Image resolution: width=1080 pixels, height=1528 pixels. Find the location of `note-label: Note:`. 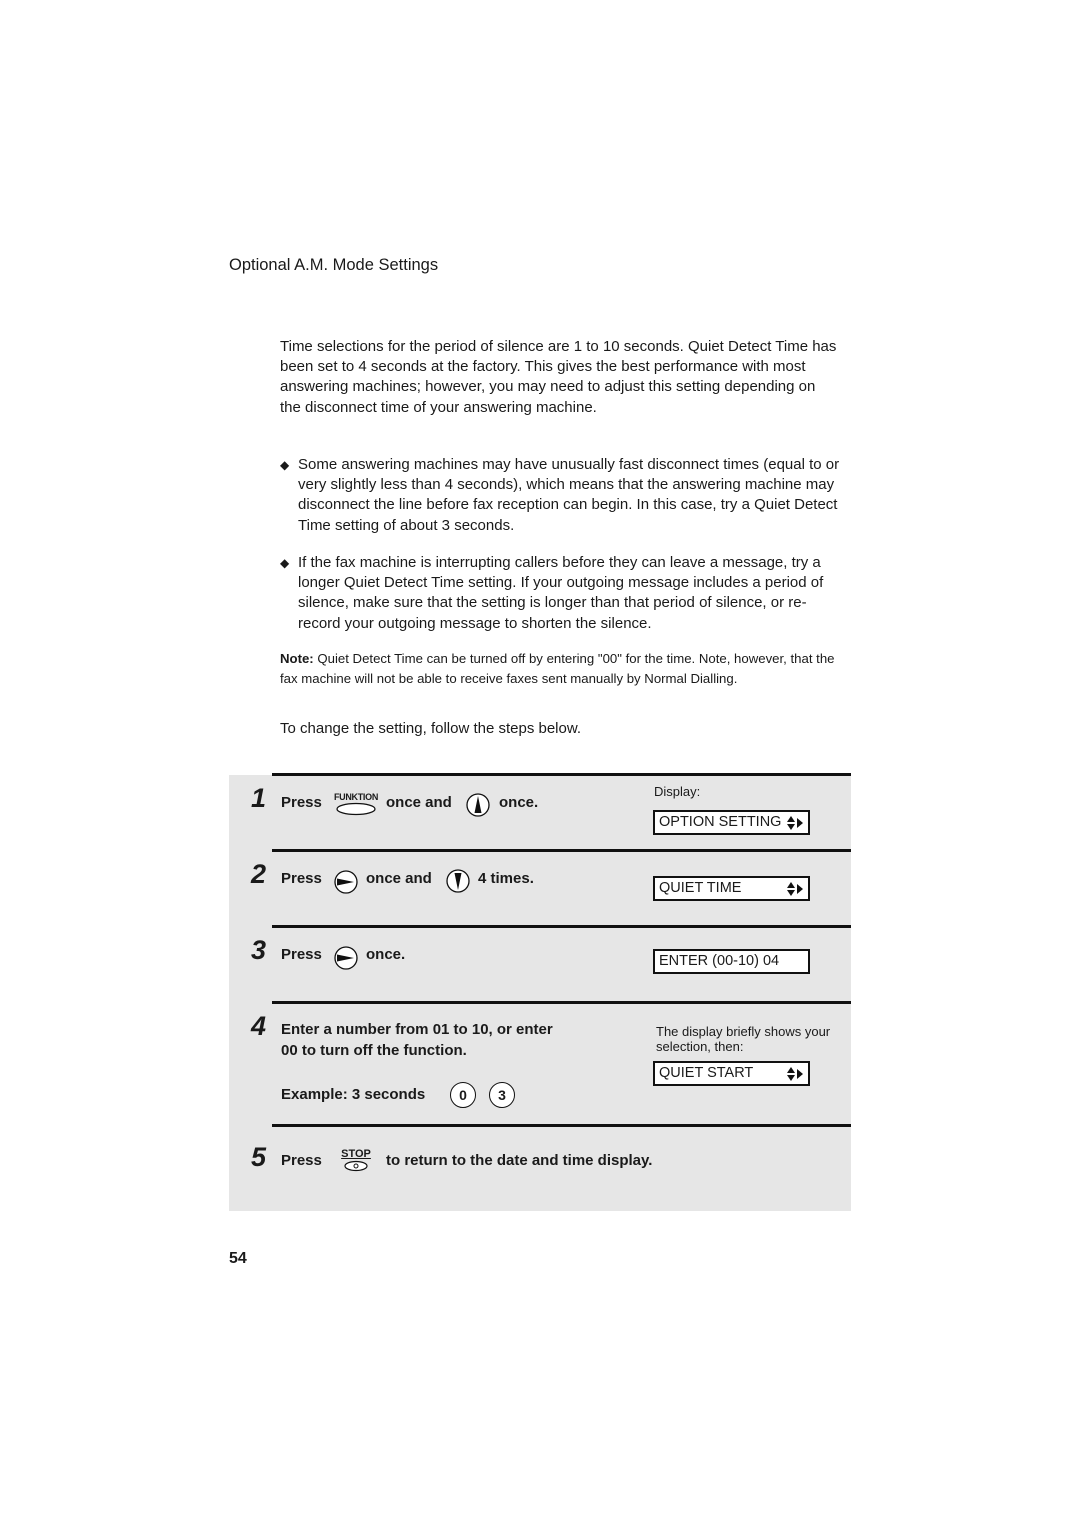

note-label: Note: is located at coordinates (297, 658).